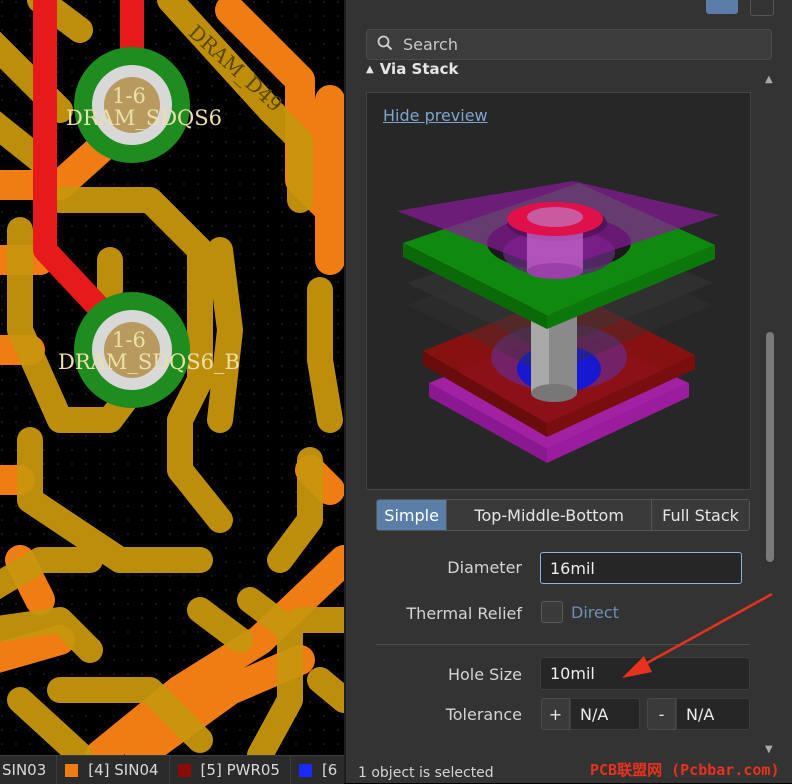 This screenshot has height=784, width=792. What do you see at coordinates (240, 770) in the screenshot?
I see `layer-tab-label: [5] PWR05` at bounding box center [240, 770].